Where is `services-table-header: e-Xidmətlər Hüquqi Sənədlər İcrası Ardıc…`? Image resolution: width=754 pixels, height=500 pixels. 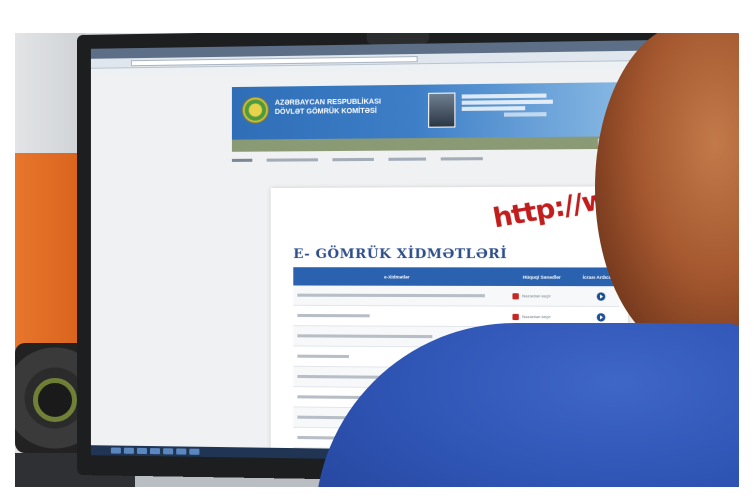 services-table-header: e-Xidmətlər Hüquqi Sənədlər İcrası Ardıc… is located at coordinates (456, 277).